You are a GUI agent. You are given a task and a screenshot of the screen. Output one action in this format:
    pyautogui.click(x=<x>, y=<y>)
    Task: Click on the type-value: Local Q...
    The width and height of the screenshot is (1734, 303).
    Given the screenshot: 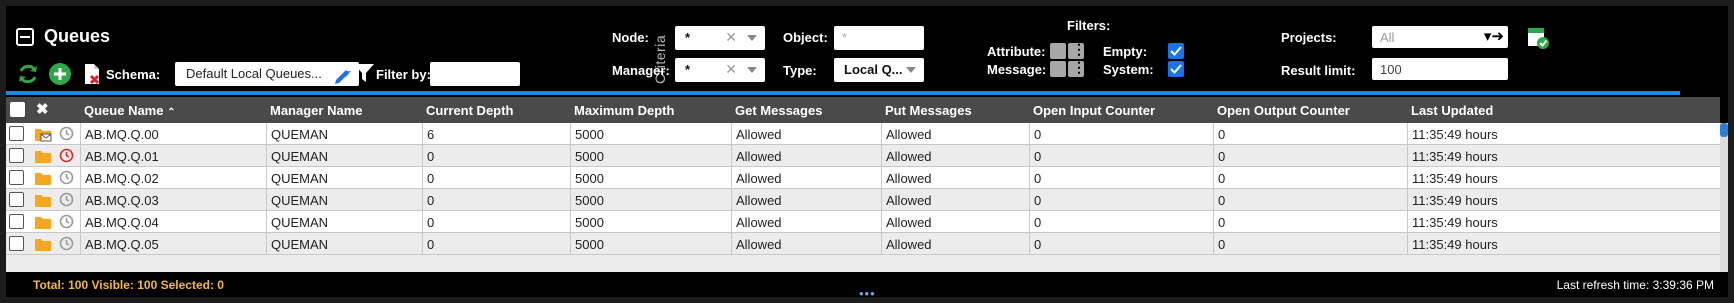 What is the action you would take?
    pyautogui.click(x=873, y=69)
    